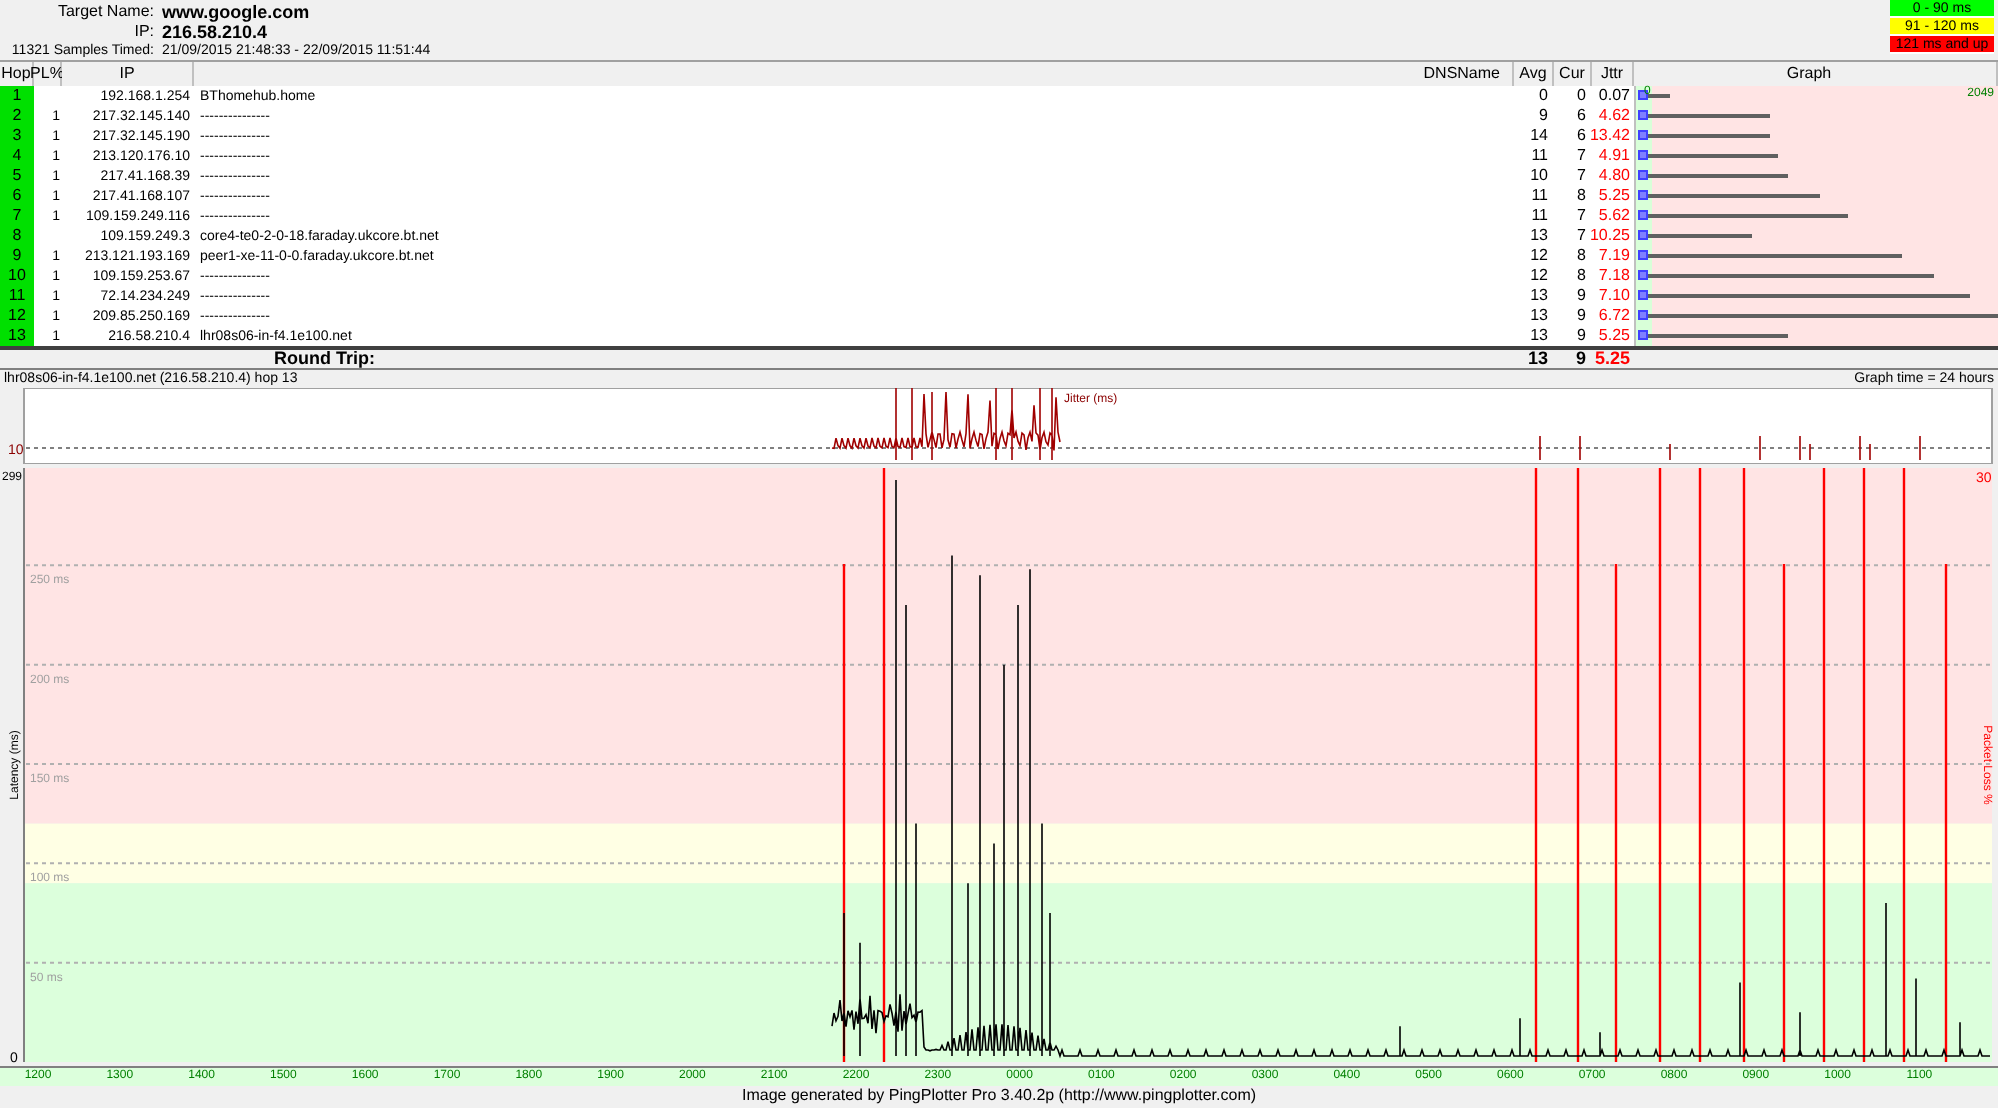  Describe the element at coordinates (1612, 236) in the screenshot. I see `jitter-cell-text: 10.25` at that location.